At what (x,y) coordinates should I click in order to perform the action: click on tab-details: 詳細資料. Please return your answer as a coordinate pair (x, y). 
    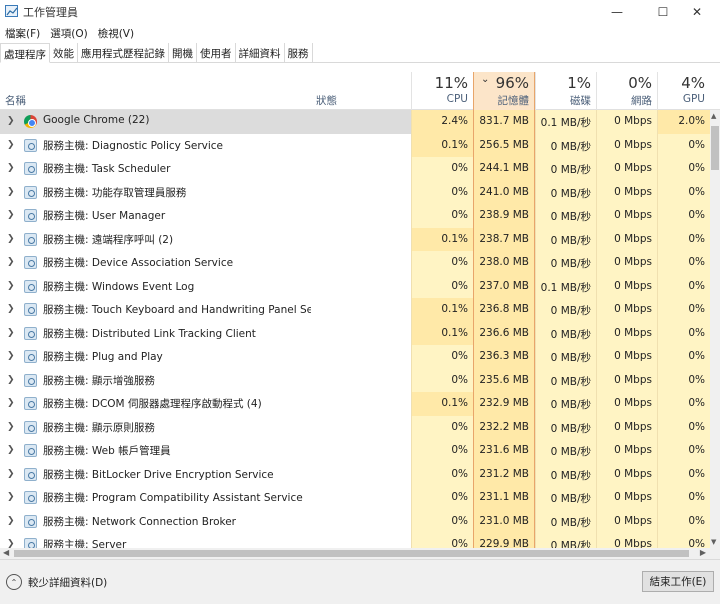
    Looking at the image, I should click on (260, 52).